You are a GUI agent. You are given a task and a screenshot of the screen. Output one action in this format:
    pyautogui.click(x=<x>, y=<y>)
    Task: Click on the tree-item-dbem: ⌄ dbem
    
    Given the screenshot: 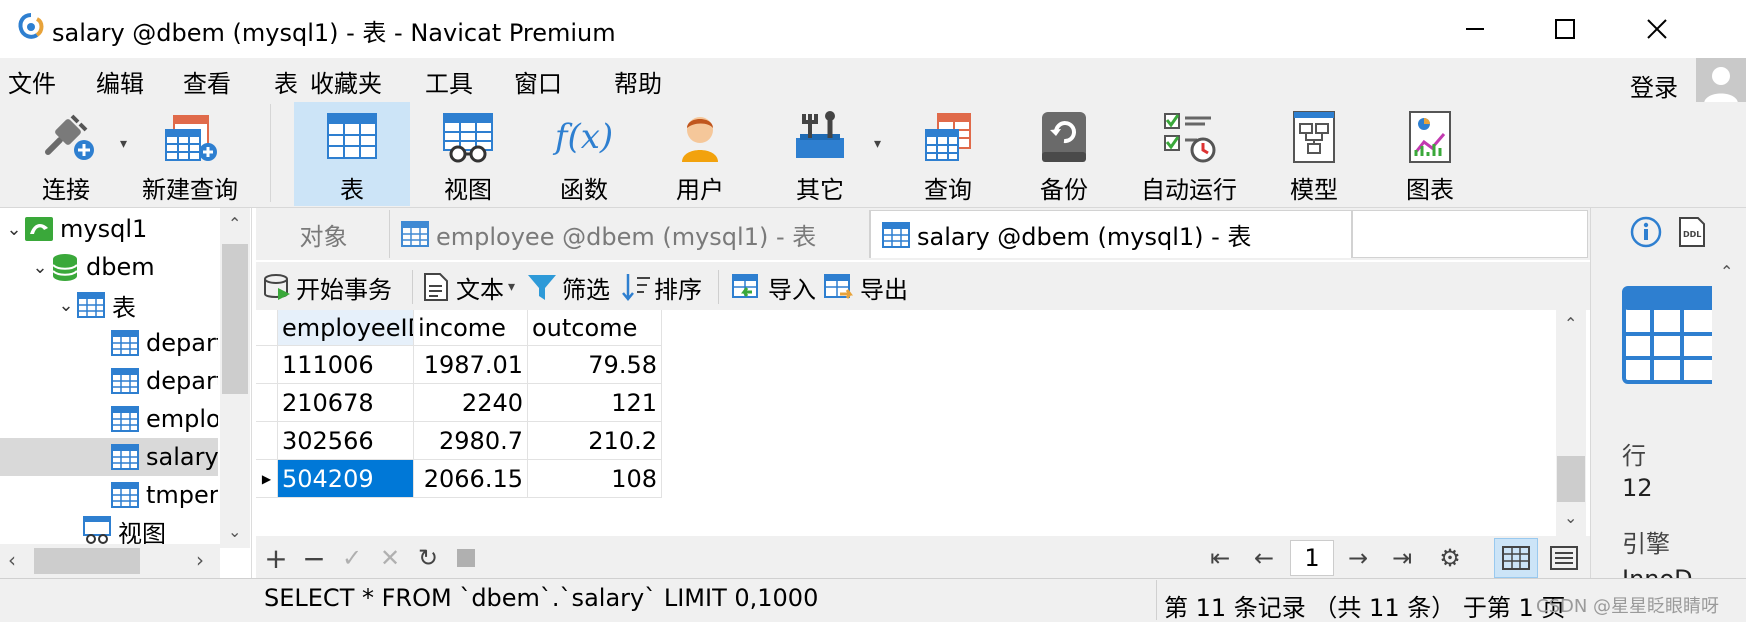 What is the action you would take?
    pyautogui.click(x=109, y=267)
    